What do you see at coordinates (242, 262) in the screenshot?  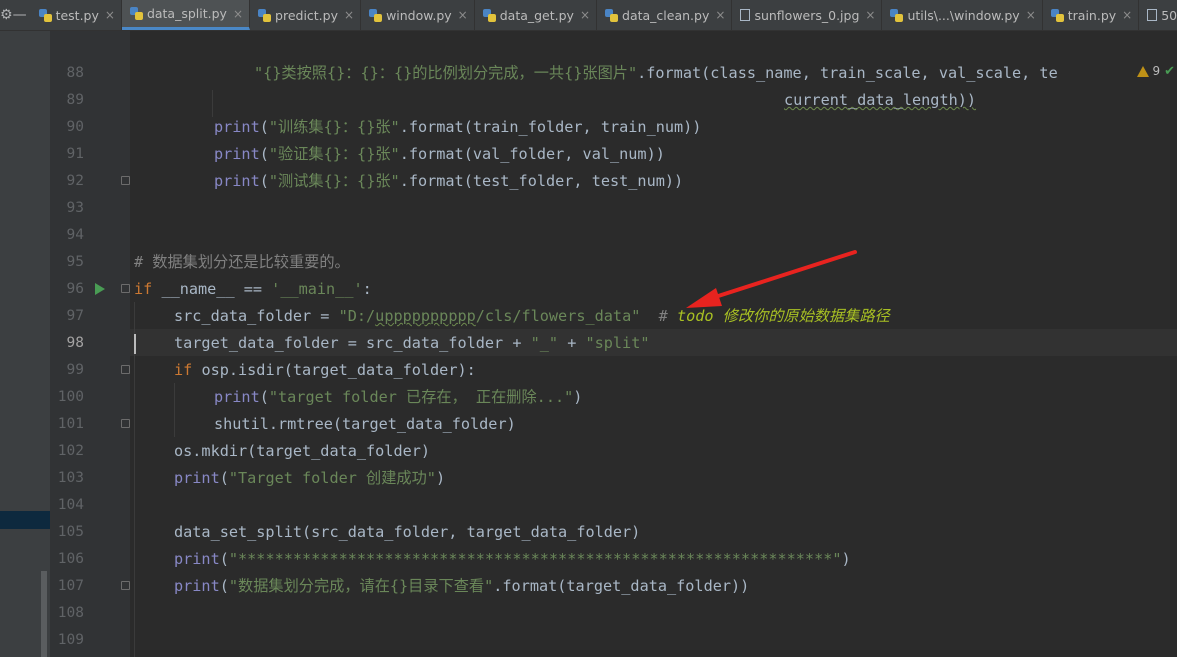 I see `code-line-95: # 数据集划分还是比较重要的。` at bounding box center [242, 262].